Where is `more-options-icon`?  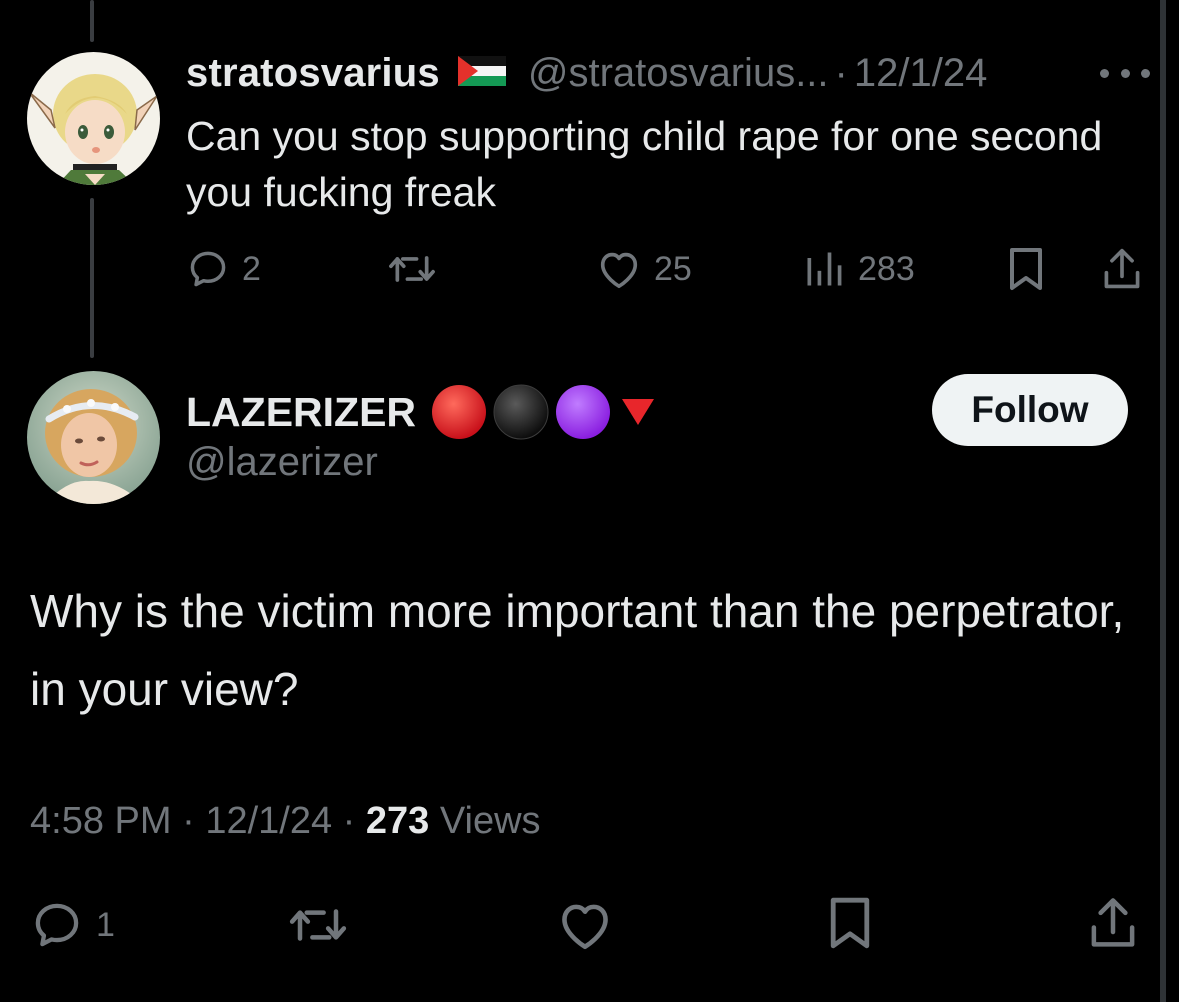 more-options-icon is located at coordinates (1125, 73).